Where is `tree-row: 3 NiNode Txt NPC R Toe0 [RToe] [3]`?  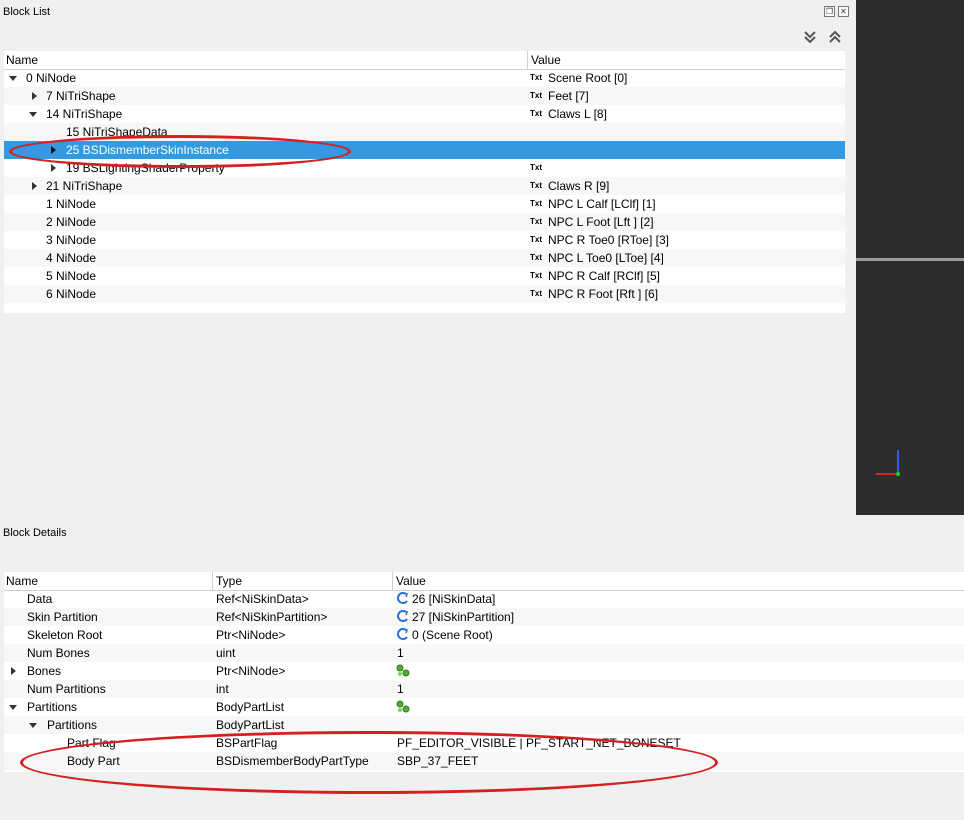 tree-row: 3 NiNode Txt NPC R Toe0 [RToe] [3] is located at coordinates (424, 240).